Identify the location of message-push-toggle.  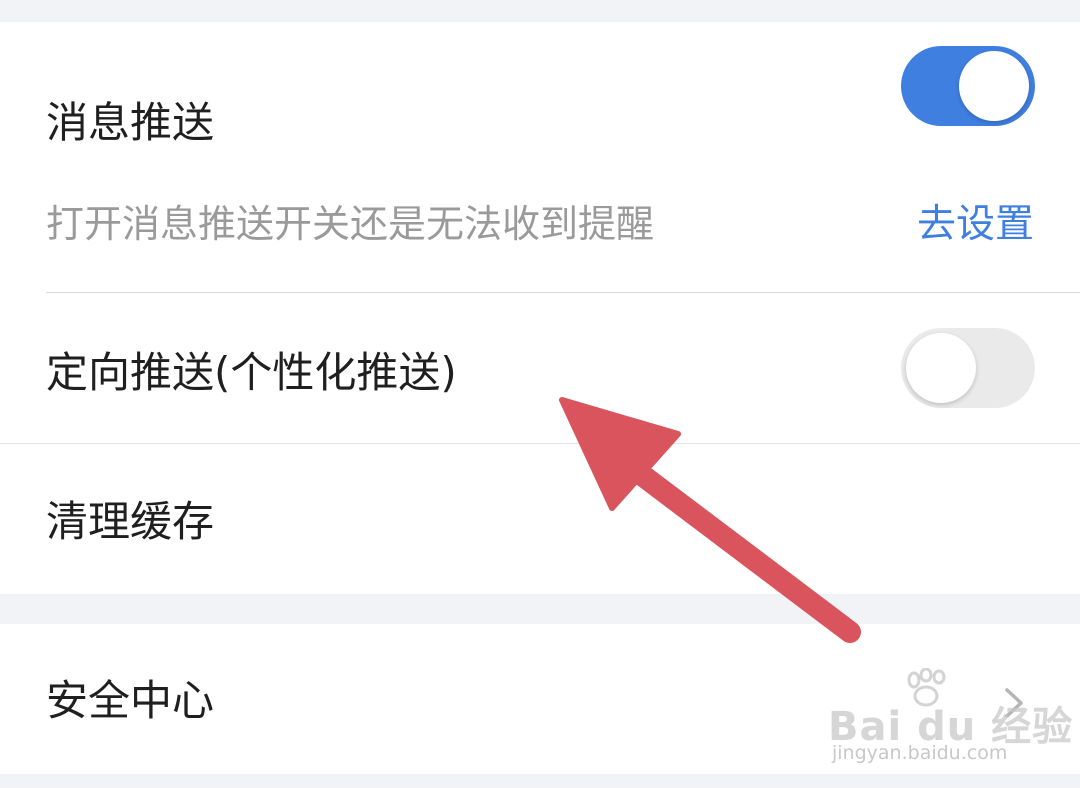
(968, 86).